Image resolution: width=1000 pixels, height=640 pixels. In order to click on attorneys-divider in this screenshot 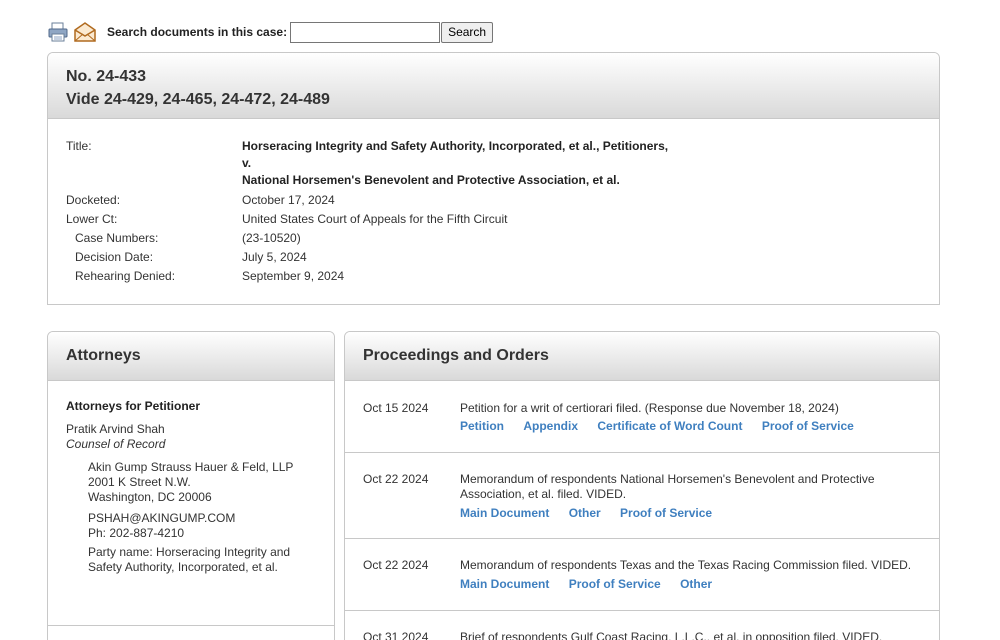, I will do `click(191, 625)`.